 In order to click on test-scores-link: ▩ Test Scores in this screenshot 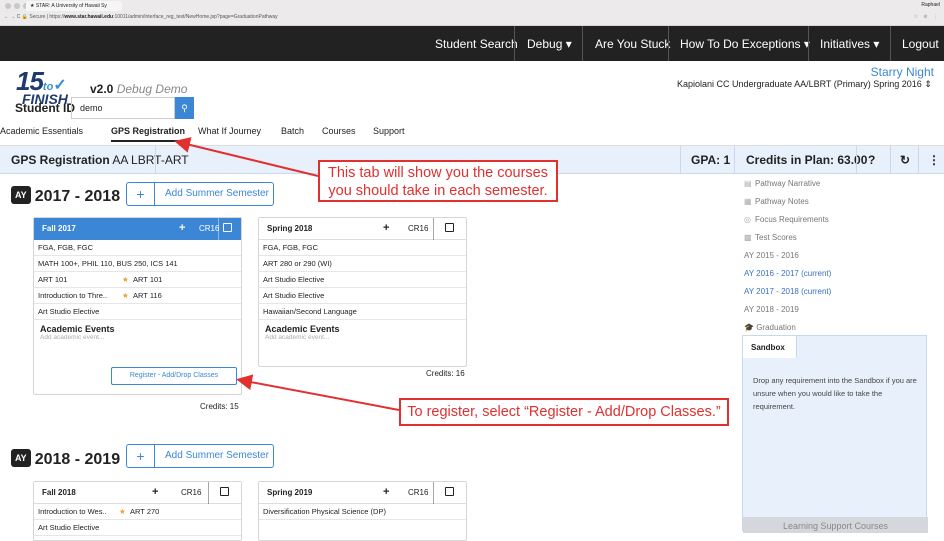, I will do `click(787, 238)`.